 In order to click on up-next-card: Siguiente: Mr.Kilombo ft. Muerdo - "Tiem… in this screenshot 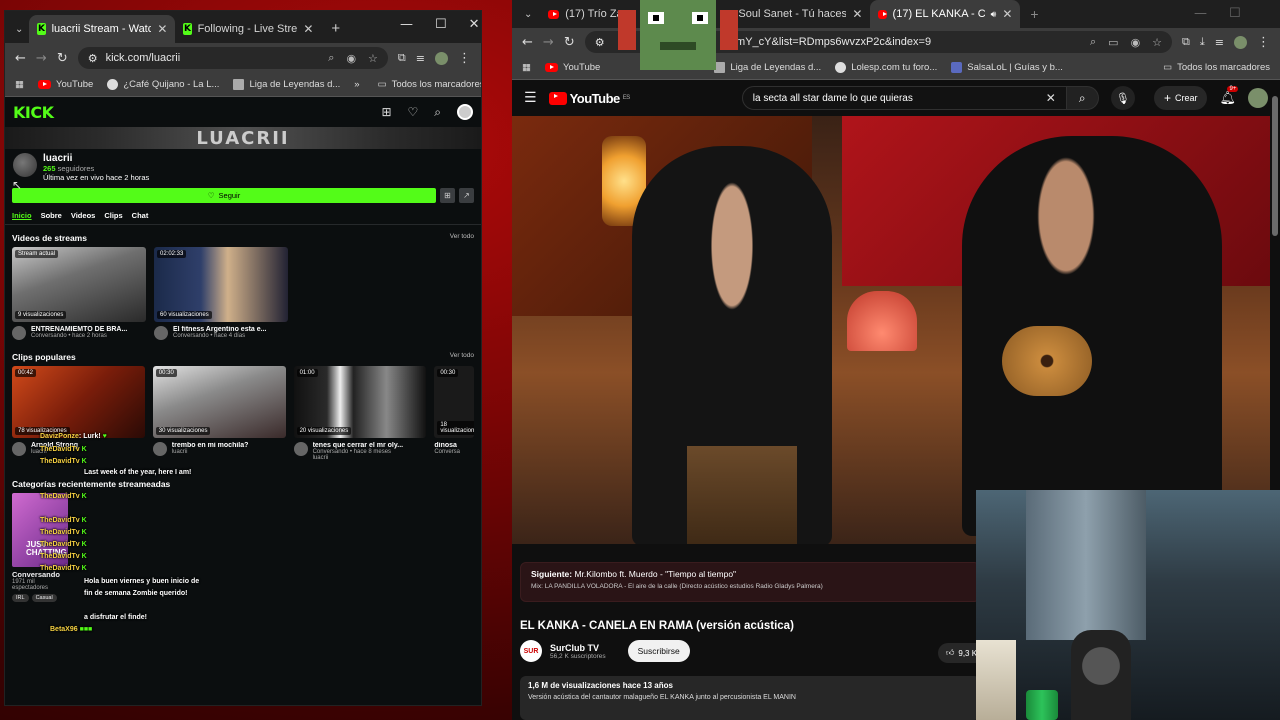, I will do `click(750, 582)`.